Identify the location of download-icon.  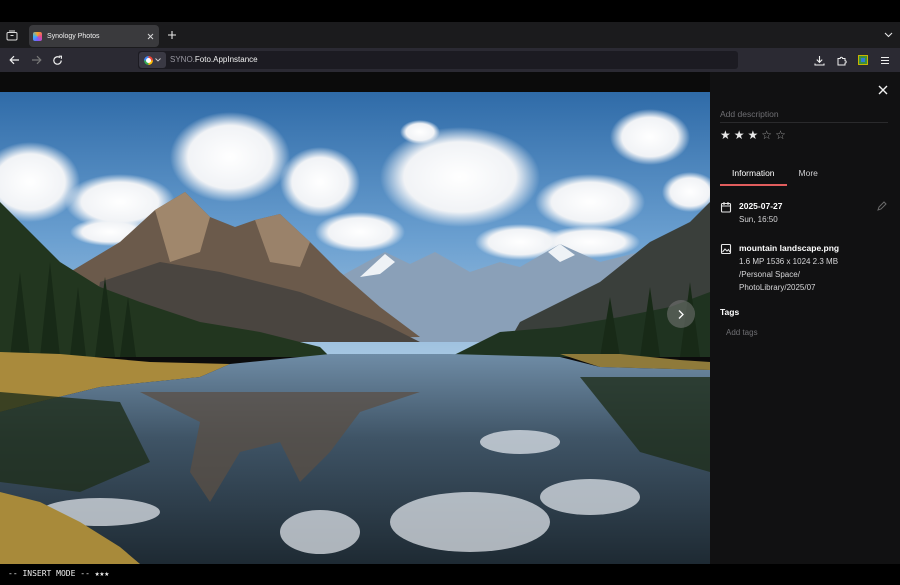
(819, 60).